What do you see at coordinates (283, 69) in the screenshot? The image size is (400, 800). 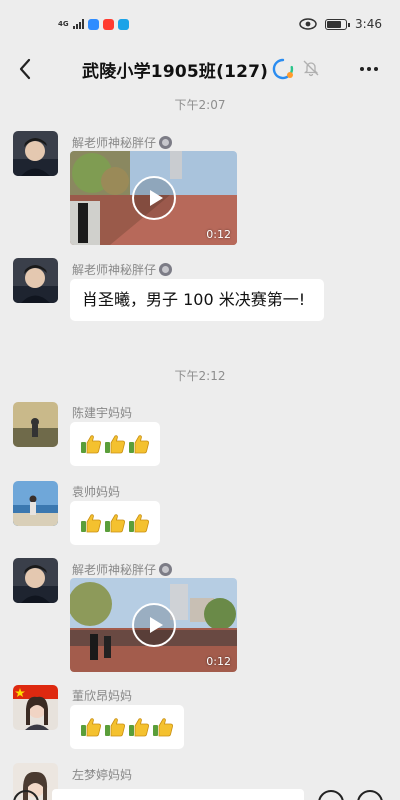 I see `group-assistant-icon` at bounding box center [283, 69].